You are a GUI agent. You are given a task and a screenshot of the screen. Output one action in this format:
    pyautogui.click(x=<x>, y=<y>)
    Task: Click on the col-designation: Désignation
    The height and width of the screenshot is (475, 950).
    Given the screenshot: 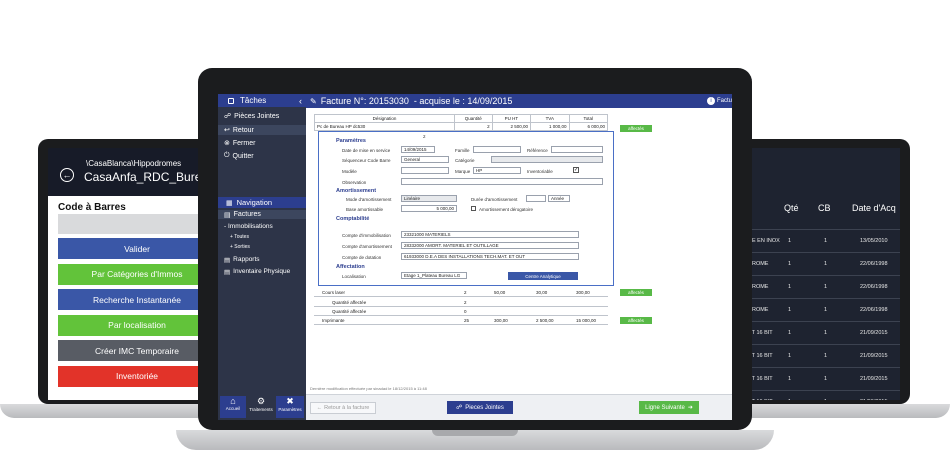 What is the action you would take?
    pyautogui.click(x=384, y=118)
    